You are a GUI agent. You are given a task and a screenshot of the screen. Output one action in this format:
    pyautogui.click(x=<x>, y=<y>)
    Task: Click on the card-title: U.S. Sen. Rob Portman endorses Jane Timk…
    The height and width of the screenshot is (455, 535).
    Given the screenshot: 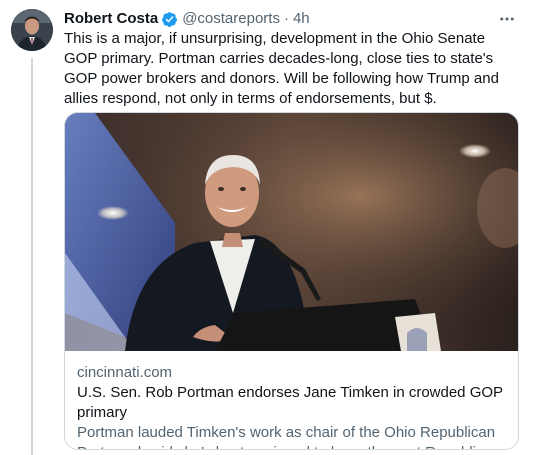 What is the action you would take?
    pyautogui.click(x=292, y=403)
    